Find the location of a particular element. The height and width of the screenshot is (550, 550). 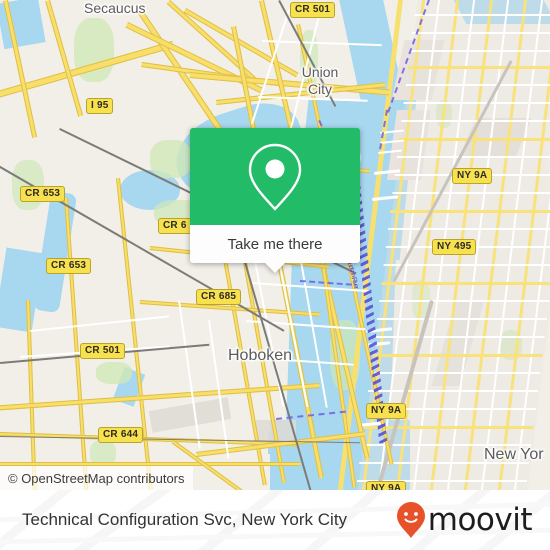

road-shield-cr6: CR 6 is located at coordinates (175, 226).